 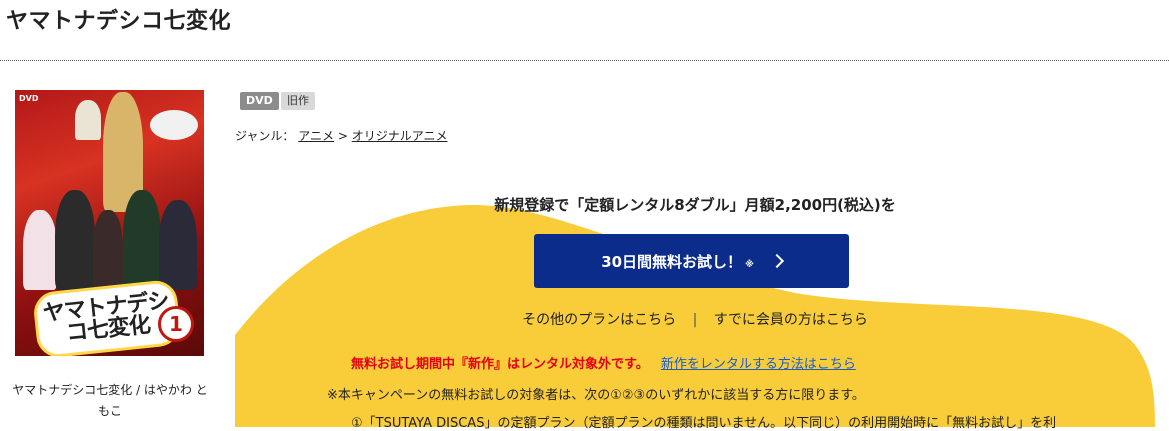 What do you see at coordinates (791, 320) in the screenshot?
I see `existing-member-link: すでに会員の方はこちら` at bounding box center [791, 320].